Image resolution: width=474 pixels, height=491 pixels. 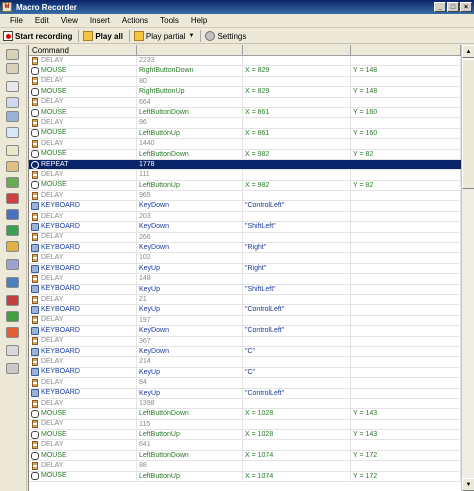 I want to click on table-row: KEYBOARD KeyUp "C", so click(x=245, y=373).